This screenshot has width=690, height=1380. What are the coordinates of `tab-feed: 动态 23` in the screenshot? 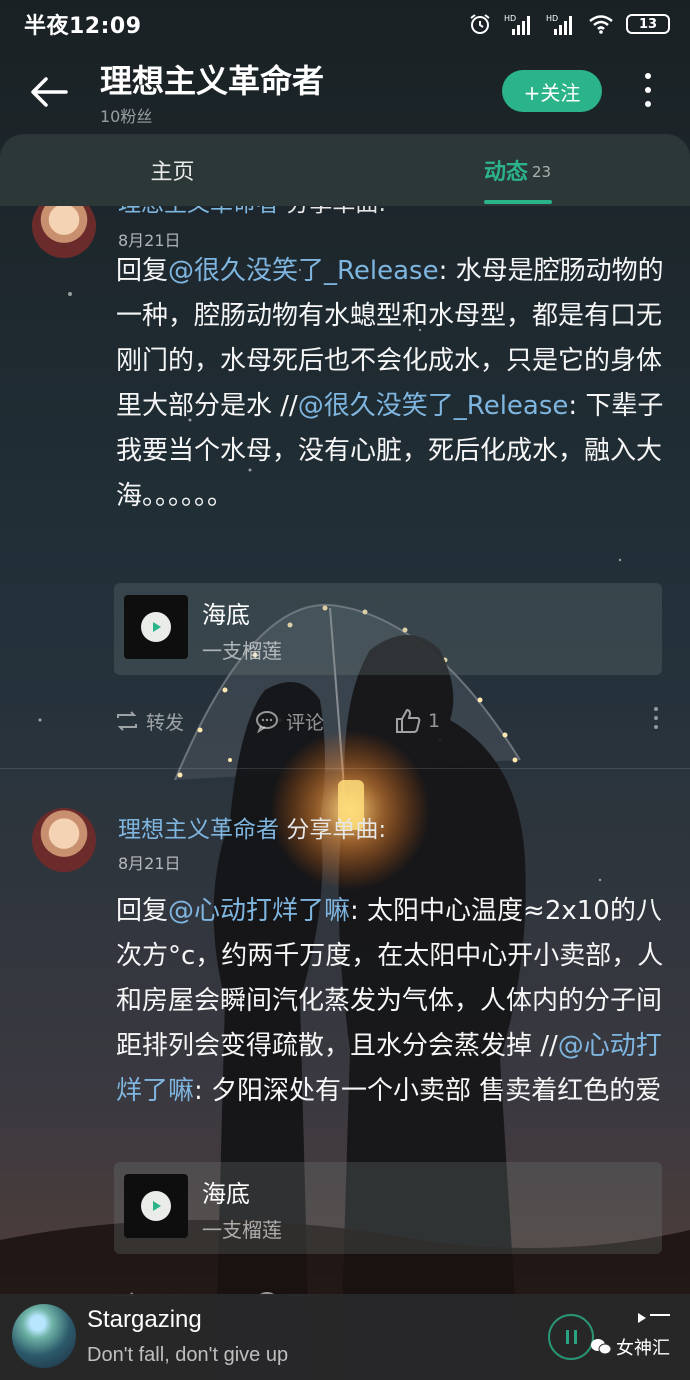 It's located at (517, 170).